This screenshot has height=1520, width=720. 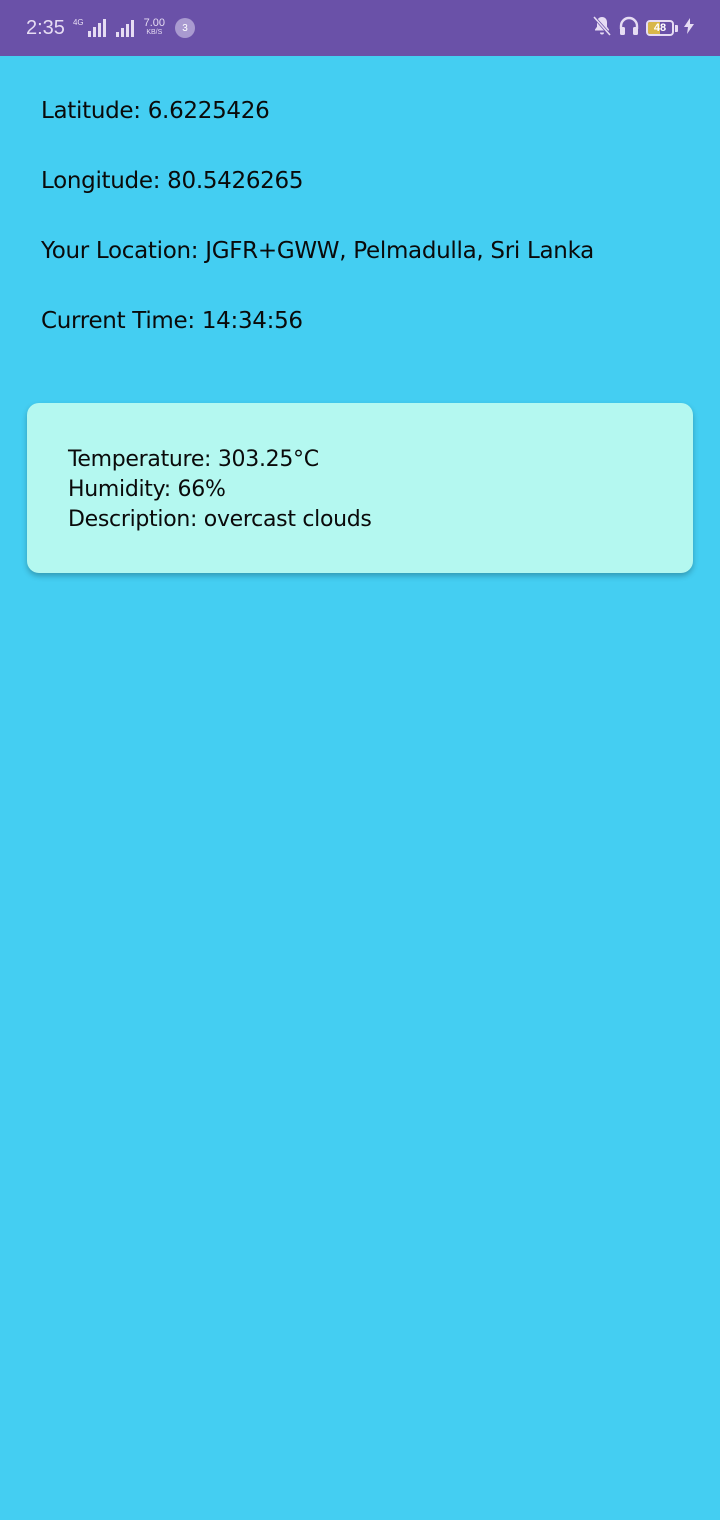 I want to click on mute-notifications-icon, so click(x=602, y=28).